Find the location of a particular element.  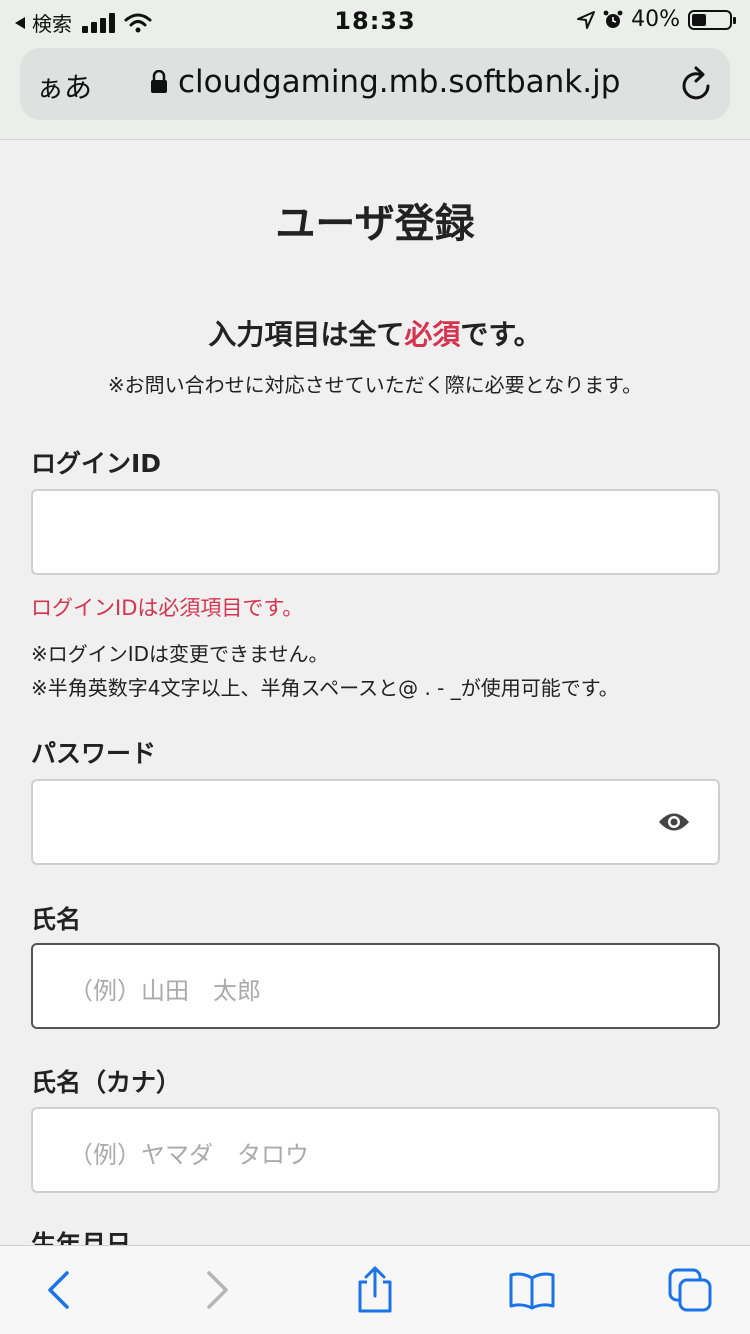

required-notice: 入力項目は全て必須です。 is located at coordinates (375, 333).